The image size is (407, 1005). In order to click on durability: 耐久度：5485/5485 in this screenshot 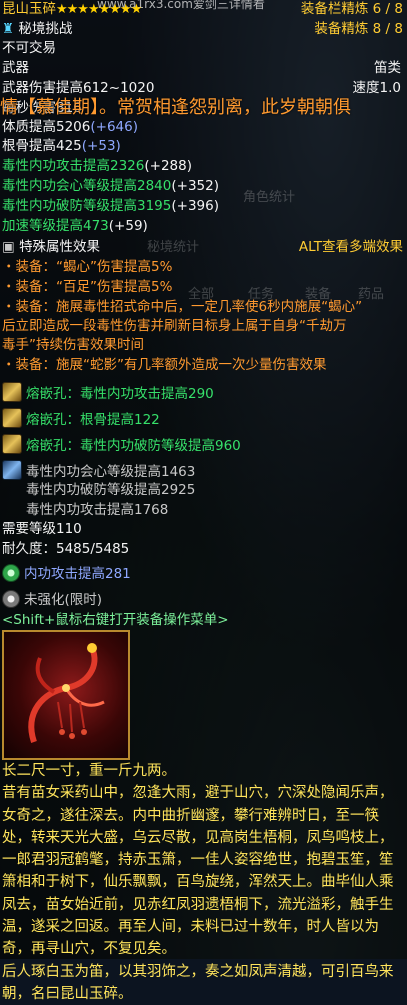, I will do `click(66, 549)`.